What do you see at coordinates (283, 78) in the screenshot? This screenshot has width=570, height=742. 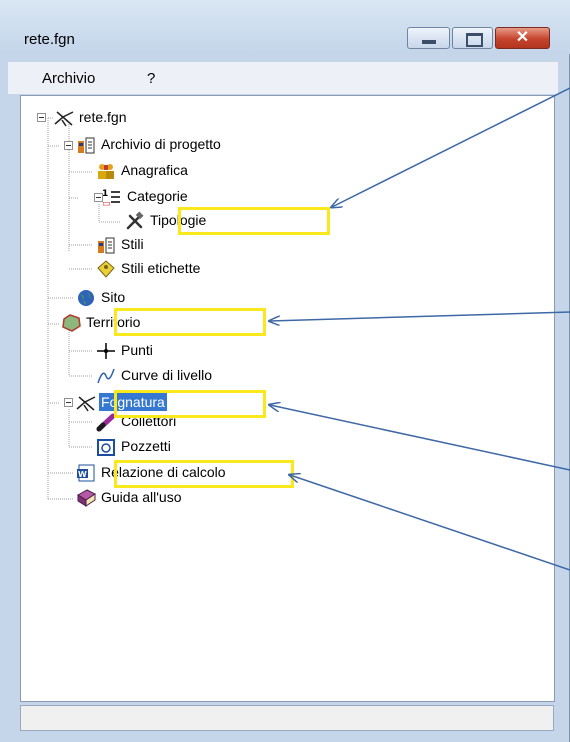 I see `menu-bar: Archivio ?` at bounding box center [283, 78].